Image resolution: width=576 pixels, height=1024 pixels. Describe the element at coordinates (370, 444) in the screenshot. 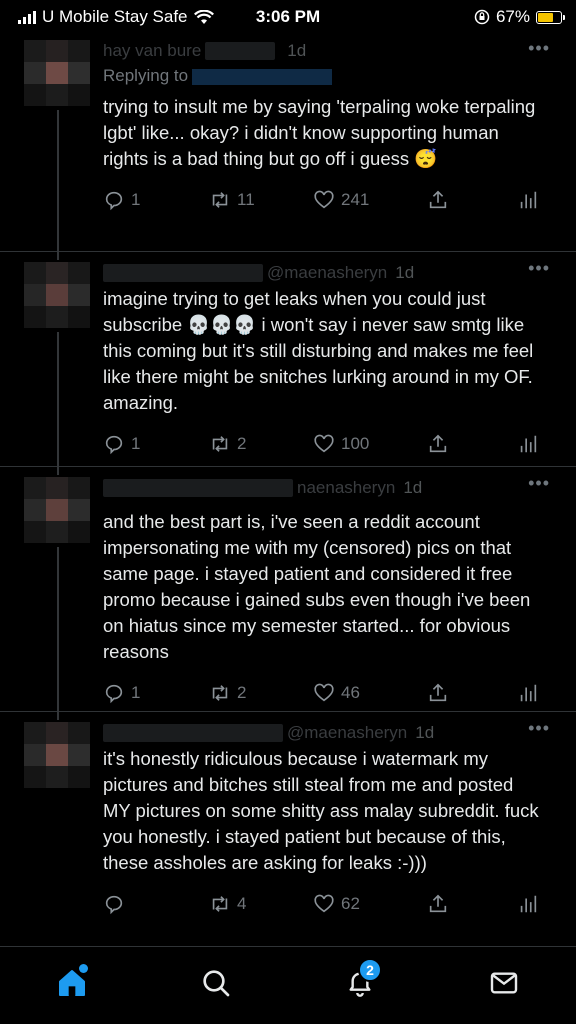

I see `like-button: 100` at that location.